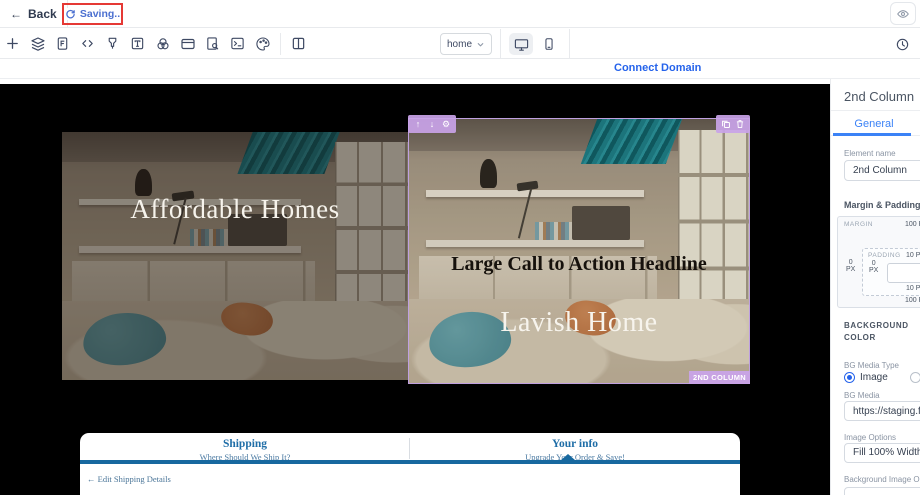  I want to click on mobile-icon, so click(549, 44).